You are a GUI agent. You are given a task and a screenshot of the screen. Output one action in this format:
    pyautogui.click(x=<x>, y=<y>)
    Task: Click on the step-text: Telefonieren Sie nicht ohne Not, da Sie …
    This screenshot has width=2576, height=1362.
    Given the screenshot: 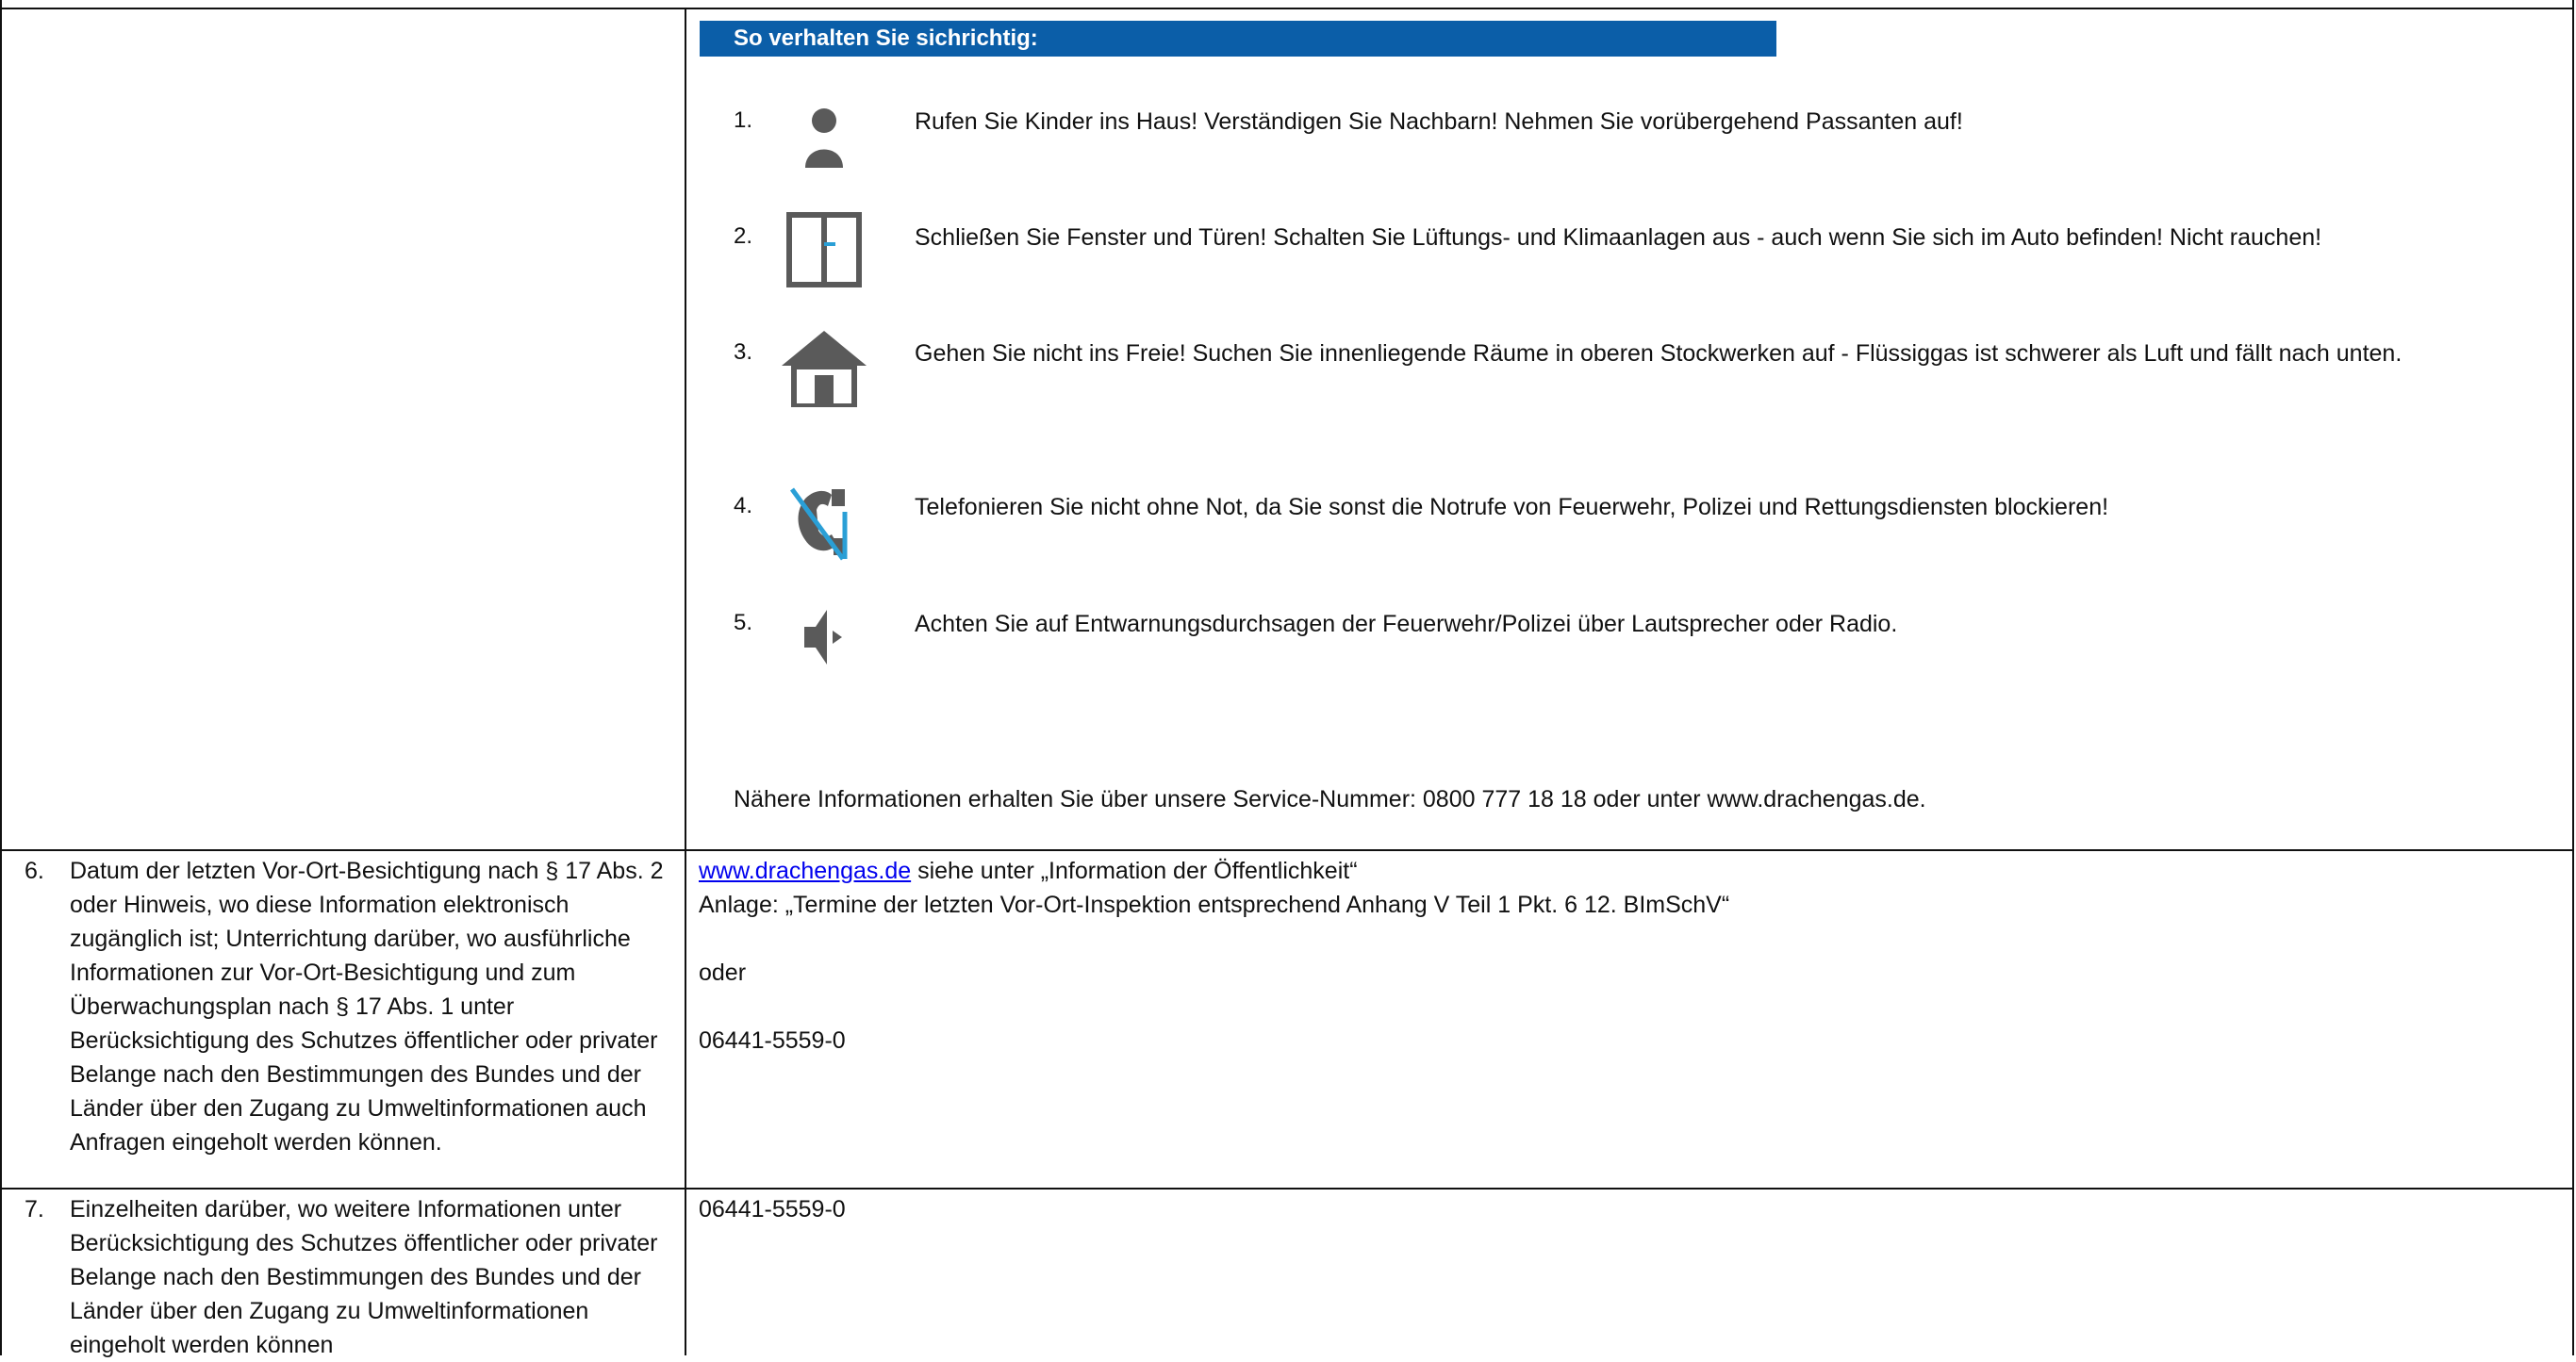 What is the action you would take?
    pyautogui.click(x=1512, y=507)
    